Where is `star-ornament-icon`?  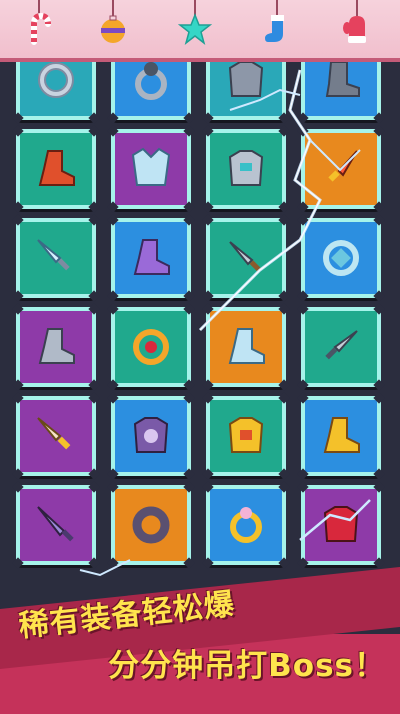 star-ornament-icon is located at coordinates (195, 29).